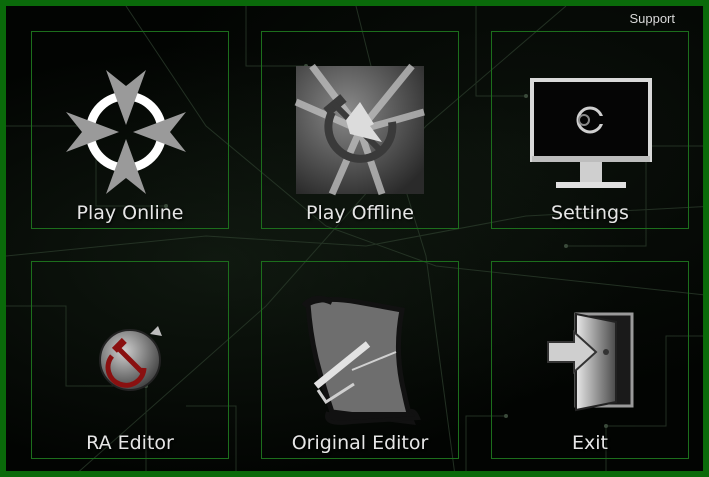  Describe the element at coordinates (360, 213) in the screenshot. I see `play-offline-label: Play Offline` at that location.